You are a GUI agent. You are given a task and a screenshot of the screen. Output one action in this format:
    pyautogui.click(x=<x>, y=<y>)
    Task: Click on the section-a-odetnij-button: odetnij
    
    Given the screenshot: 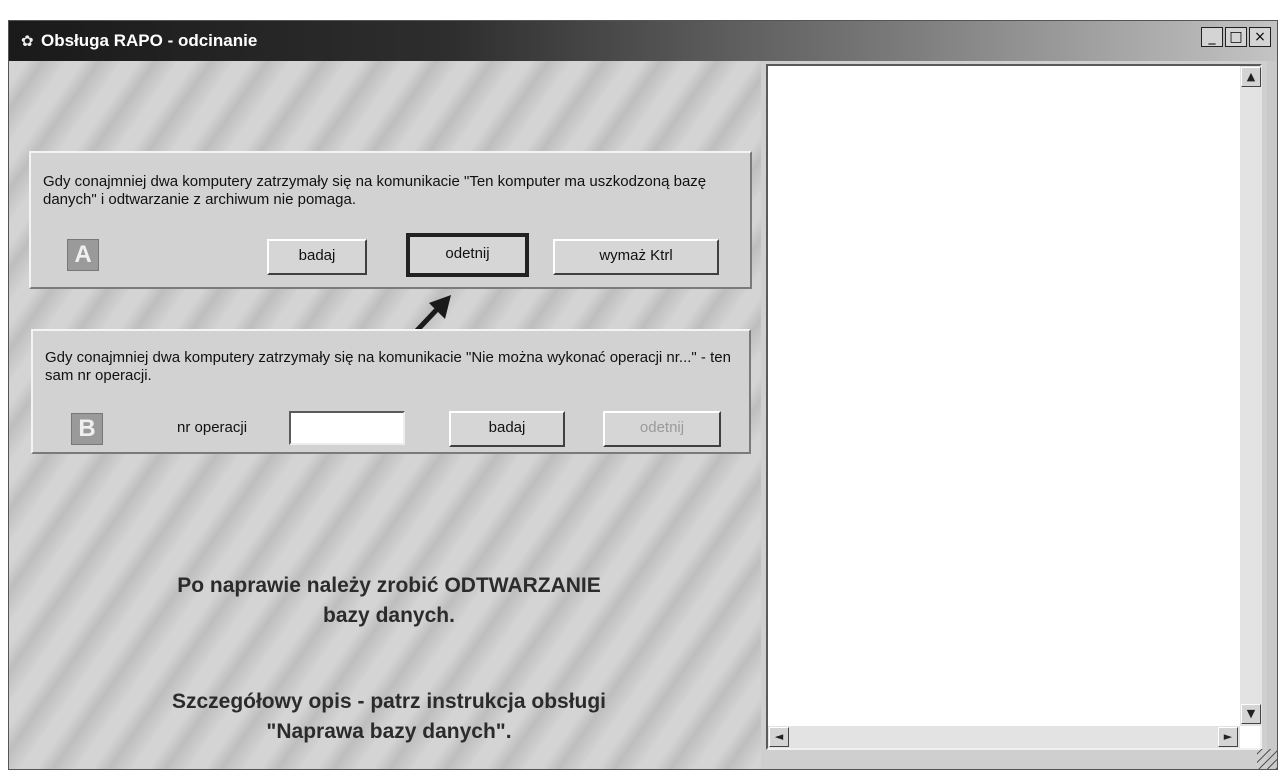 What is the action you would take?
    pyautogui.click(x=467, y=255)
    